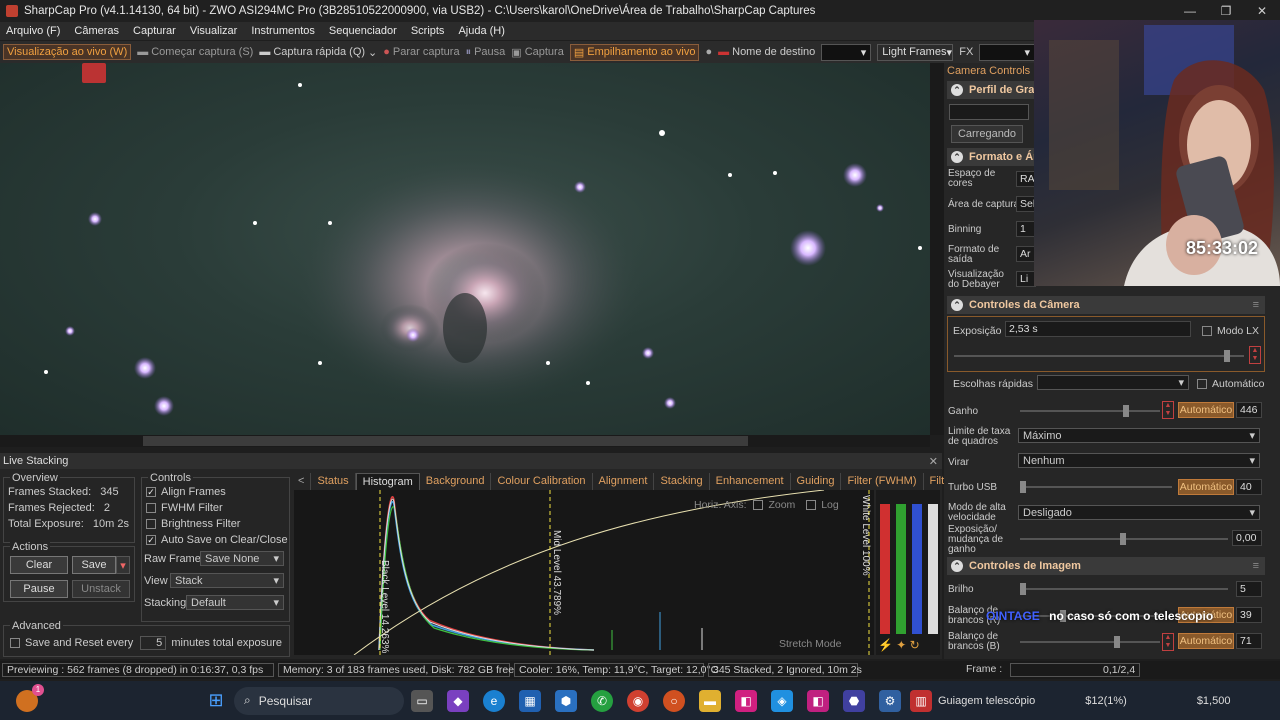  Describe the element at coordinates (151, 524) in the screenshot. I see `brightness-filter-checkbox` at that location.